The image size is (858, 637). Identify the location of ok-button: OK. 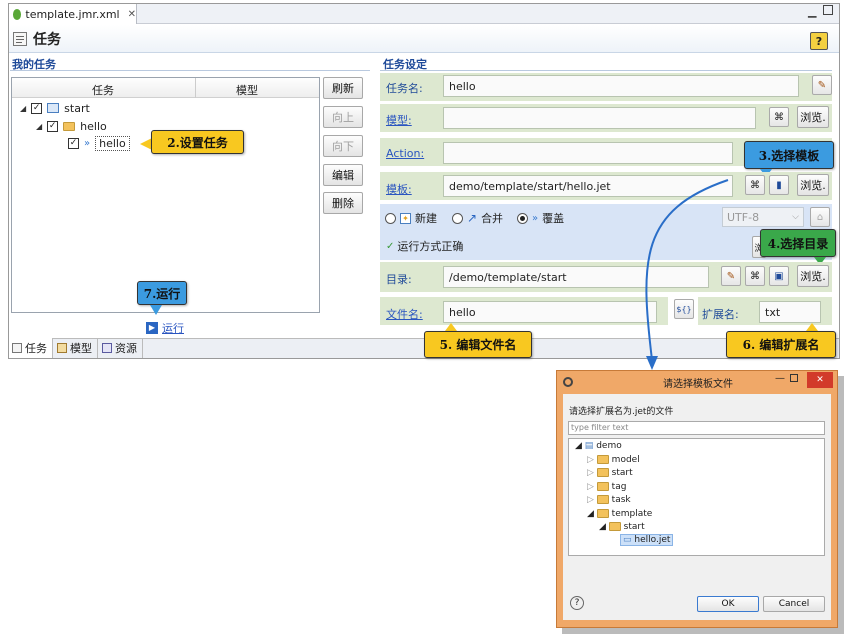
(728, 604).